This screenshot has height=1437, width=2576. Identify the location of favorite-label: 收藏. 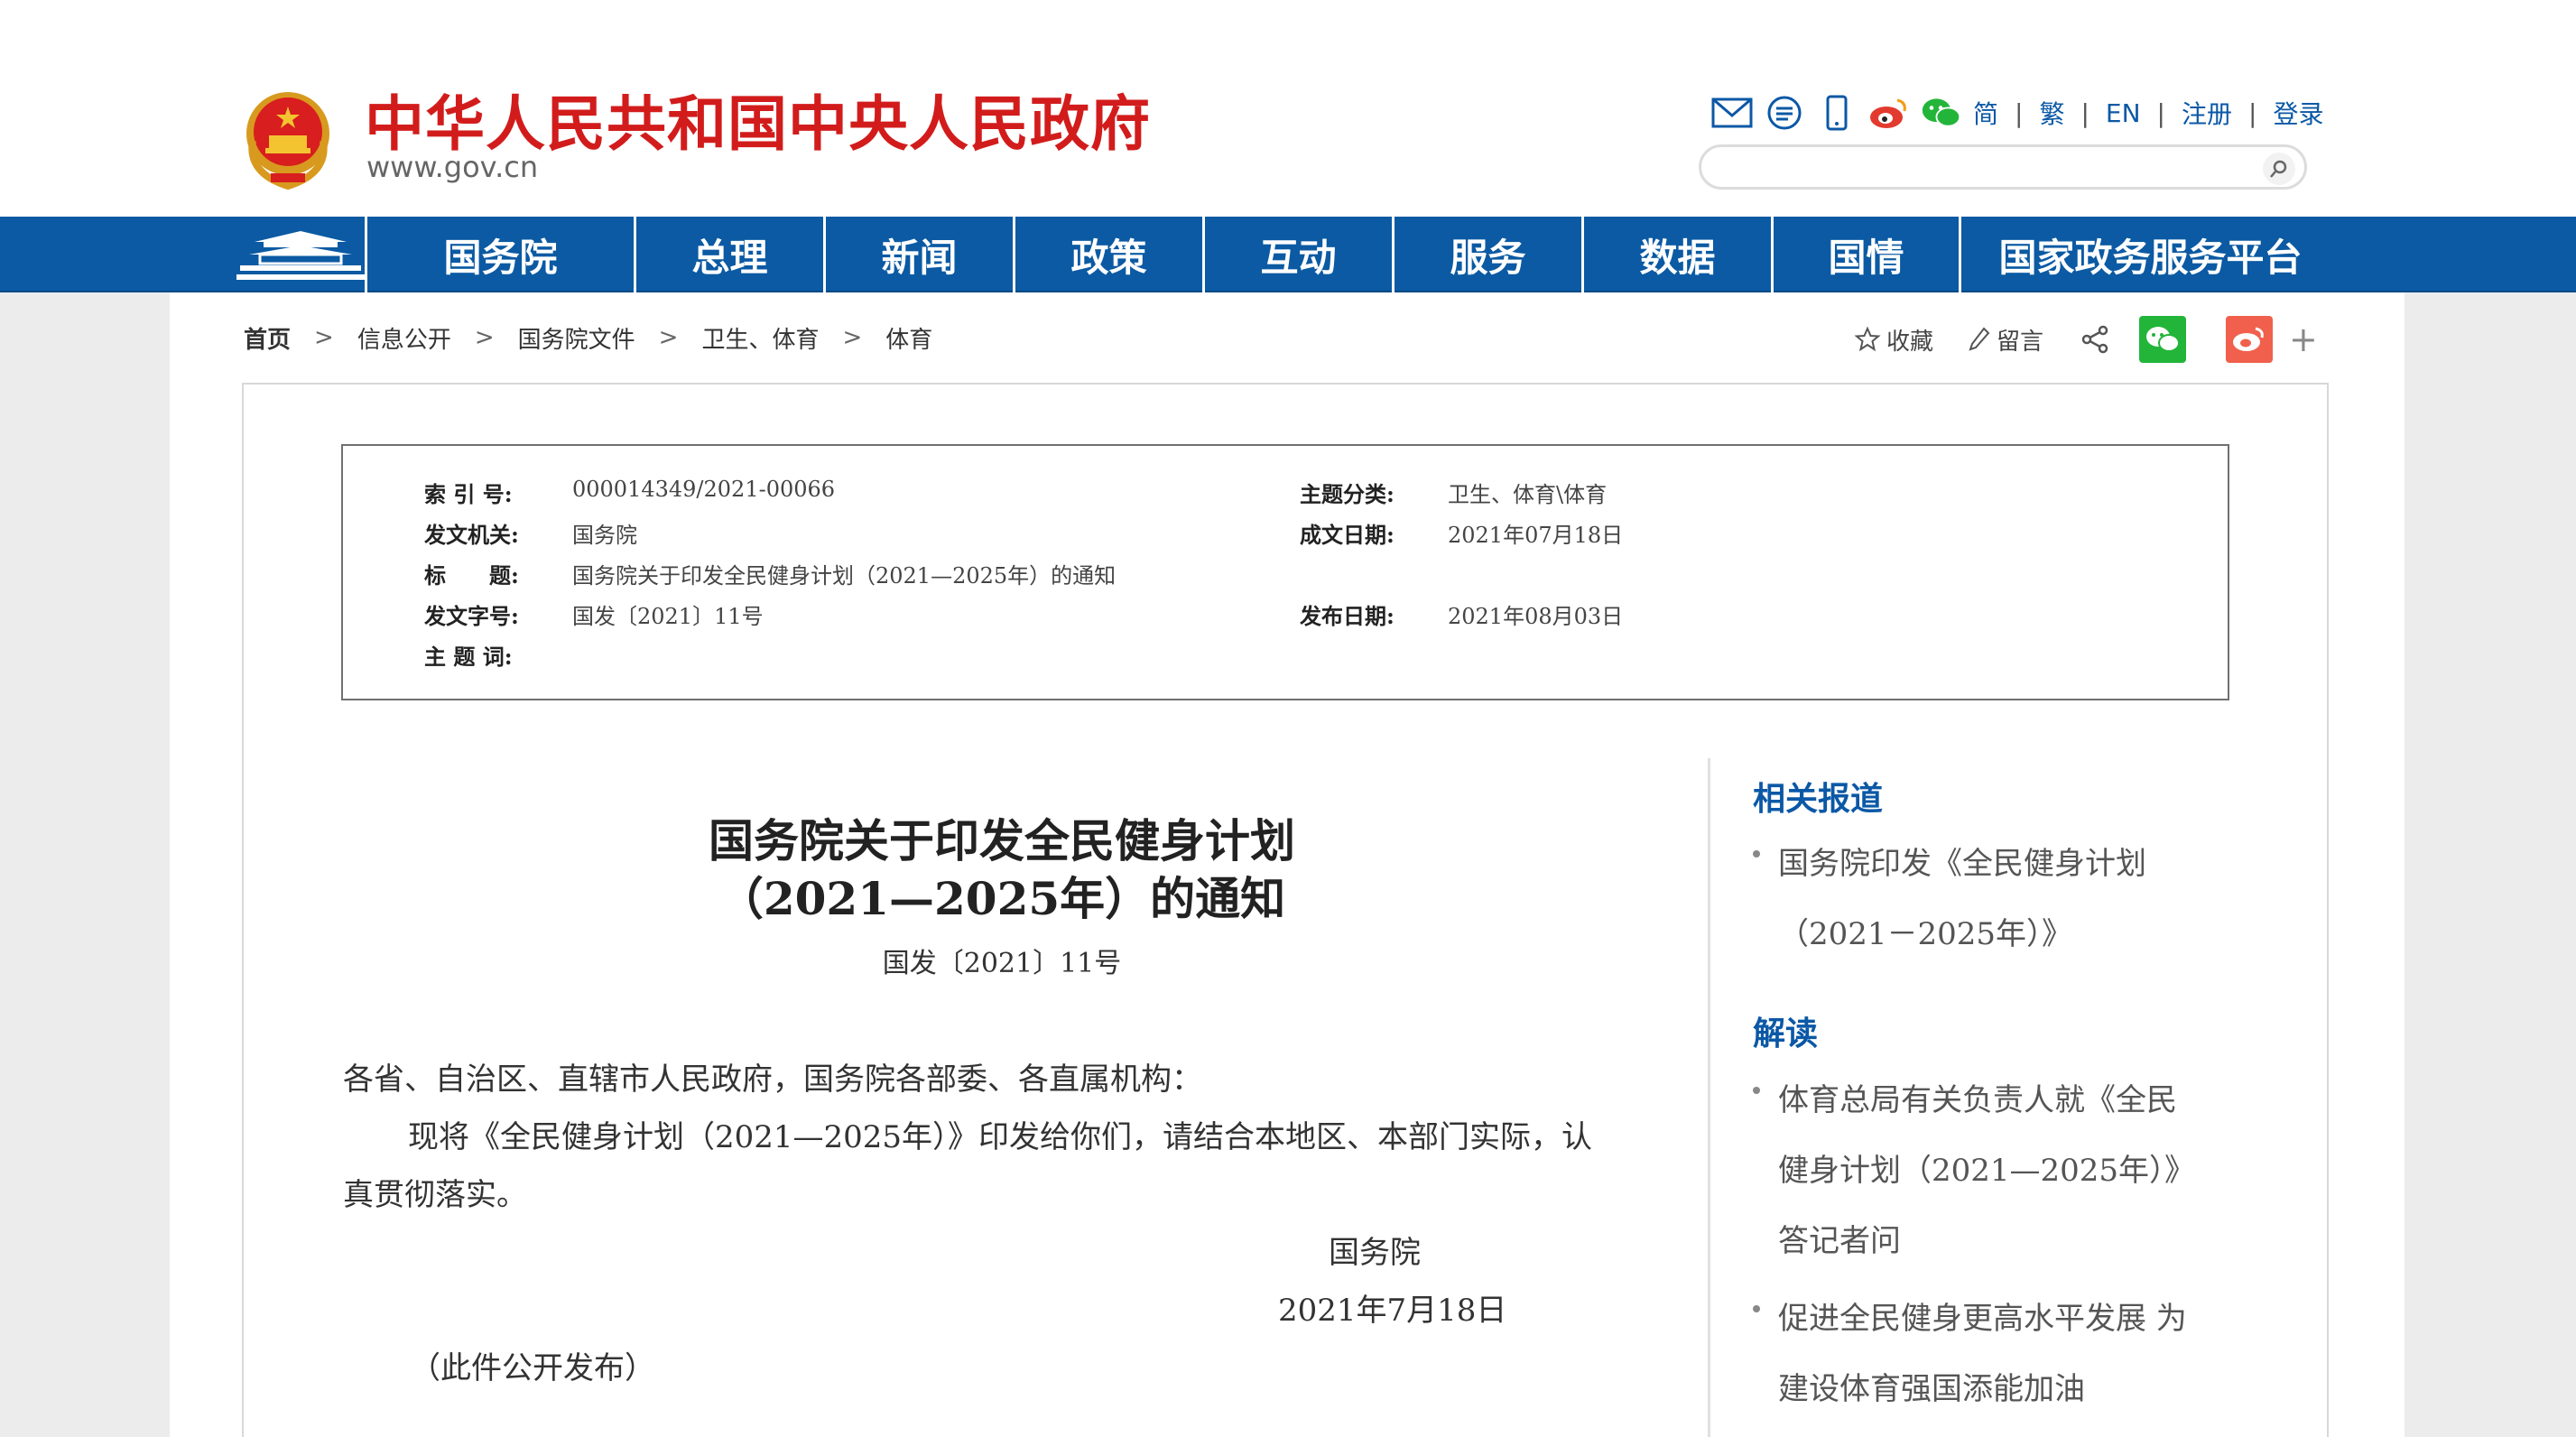
(1910, 342).